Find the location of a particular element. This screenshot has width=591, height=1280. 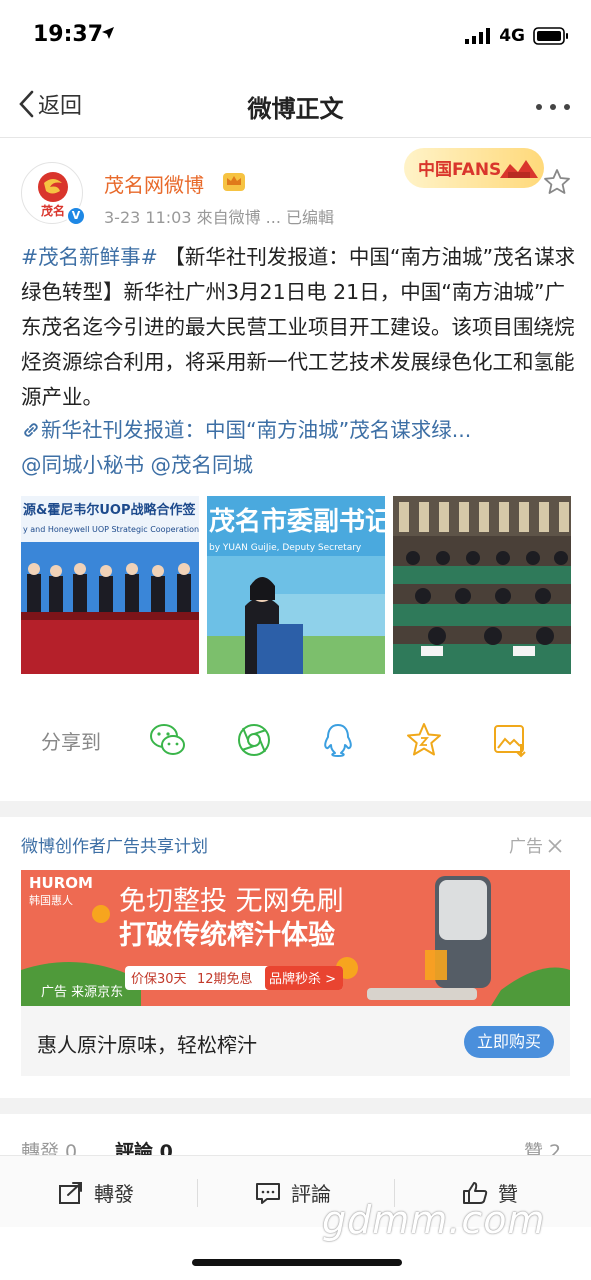

audience-image is located at coordinates (482, 585).